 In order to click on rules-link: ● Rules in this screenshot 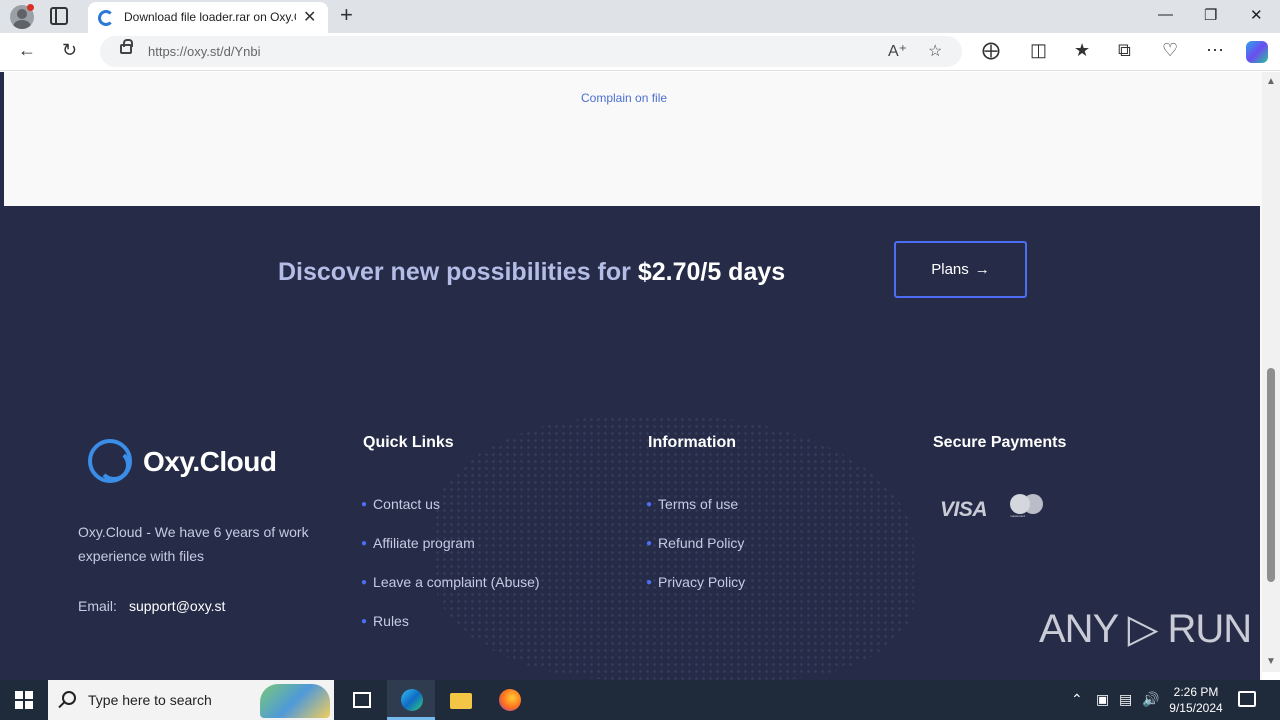, I will do `click(385, 621)`.